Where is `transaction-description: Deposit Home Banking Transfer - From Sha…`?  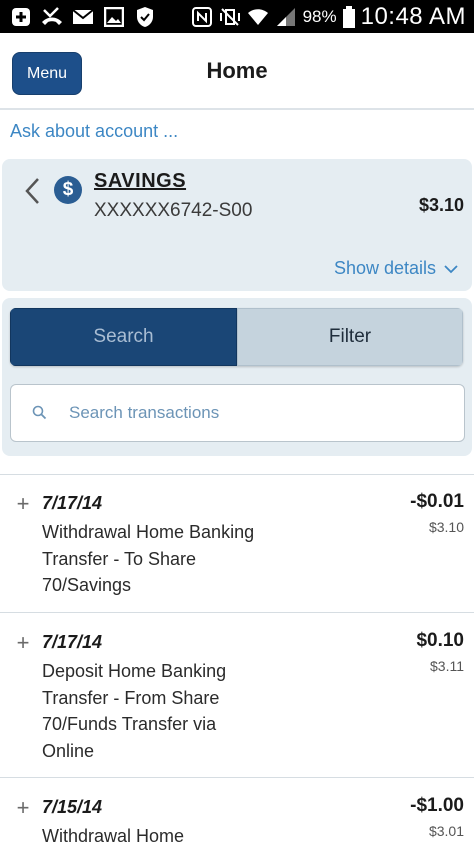 transaction-description: Deposit Home Banking Transfer - From Sha… is located at coordinates (134, 711).